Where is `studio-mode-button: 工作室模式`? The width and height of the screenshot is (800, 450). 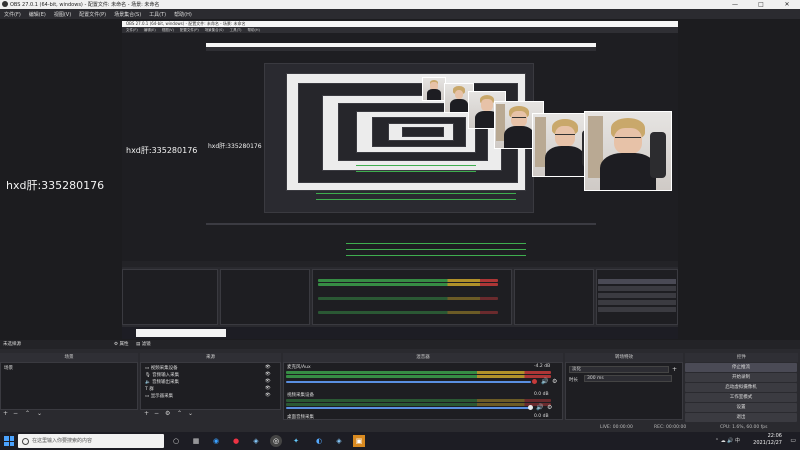
studio-mode-button: 工作室模式 is located at coordinates (741, 397).